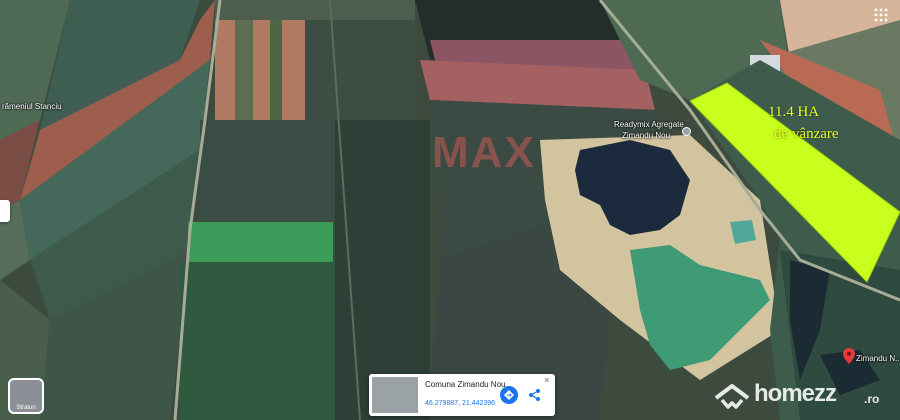 The height and width of the screenshot is (420, 900). Describe the element at coordinates (872, 399) in the screenshot. I see `brand-tld: .ro` at that location.